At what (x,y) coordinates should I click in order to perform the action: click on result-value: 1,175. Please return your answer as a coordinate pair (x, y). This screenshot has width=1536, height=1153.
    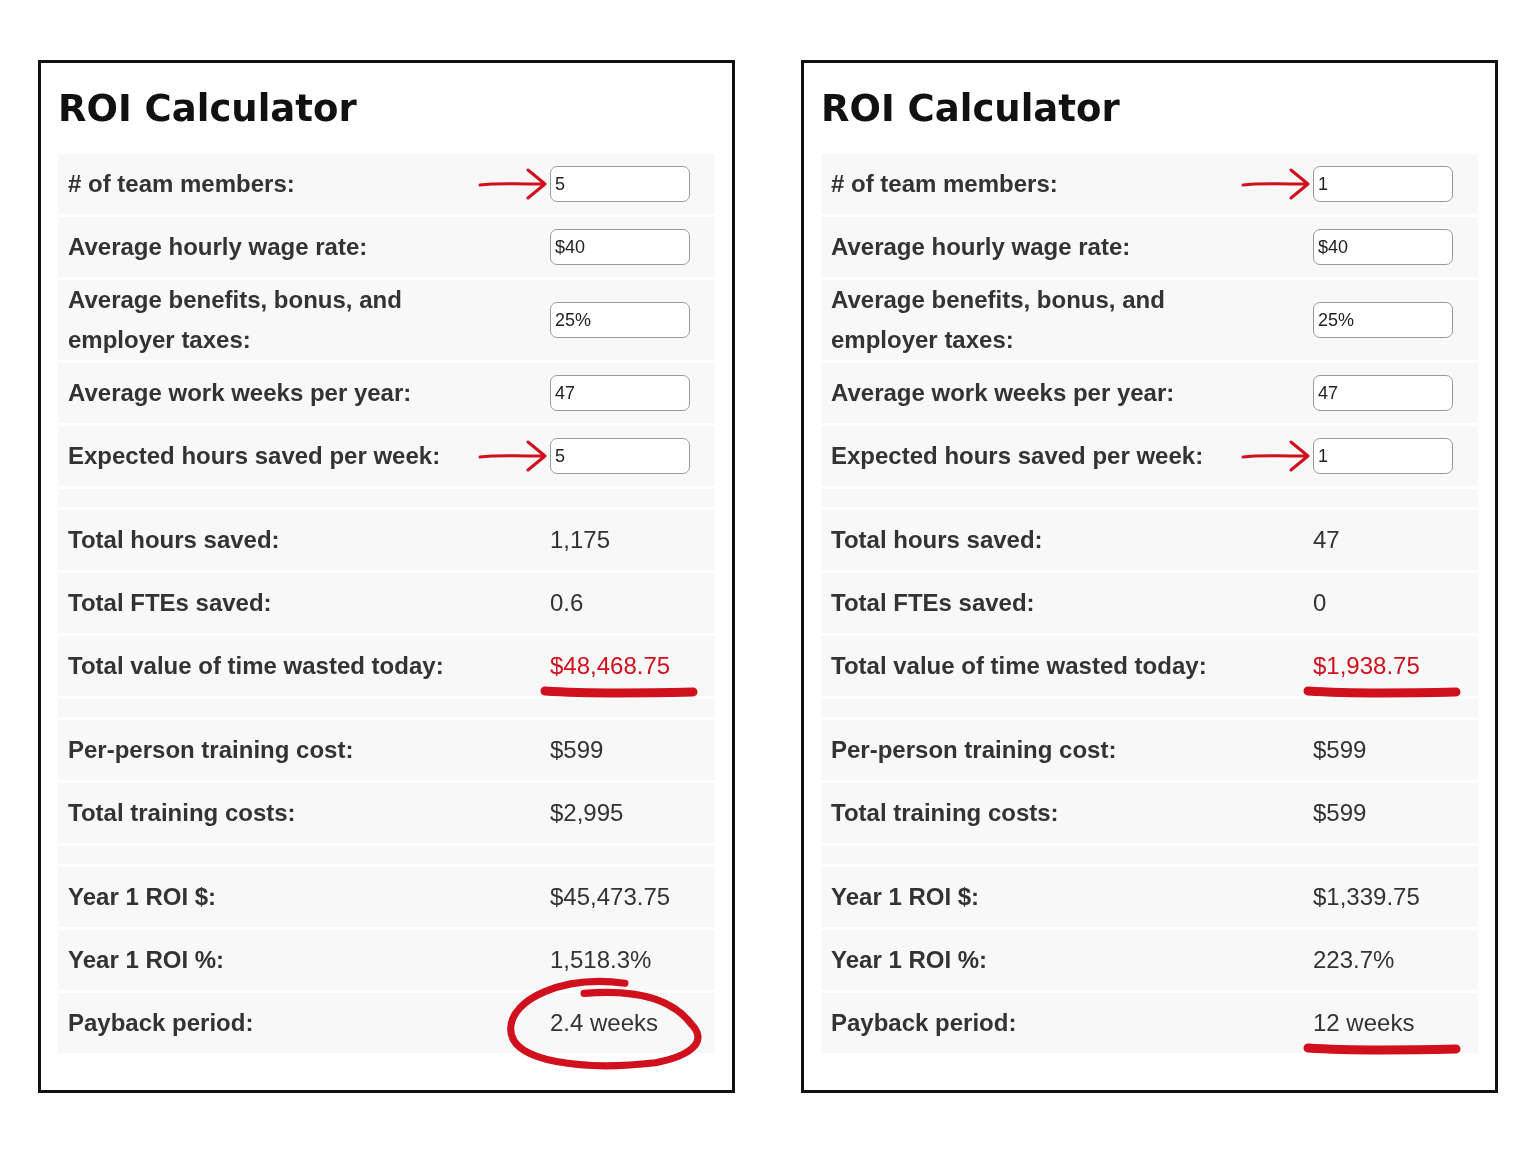
    Looking at the image, I should click on (580, 540).